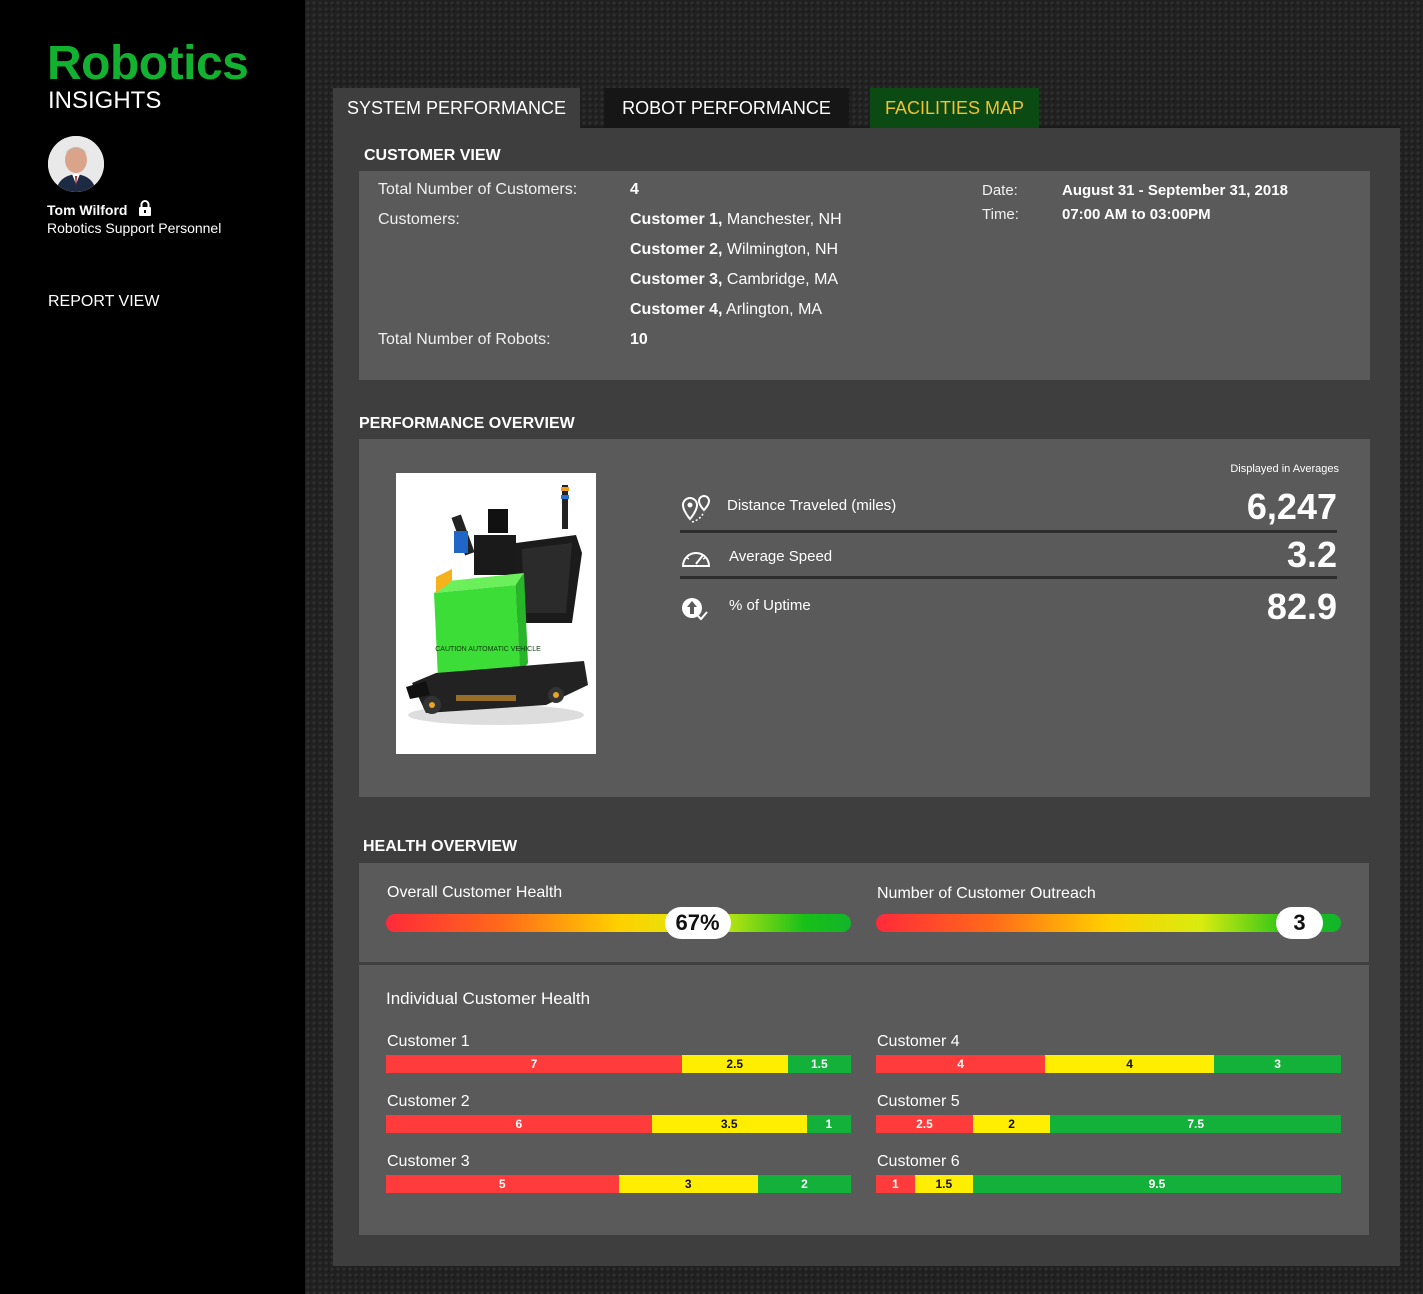 This screenshot has width=1423, height=1294. I want to click on customer-entry: Customer 4, Arlington, MA, so click(726, 309).